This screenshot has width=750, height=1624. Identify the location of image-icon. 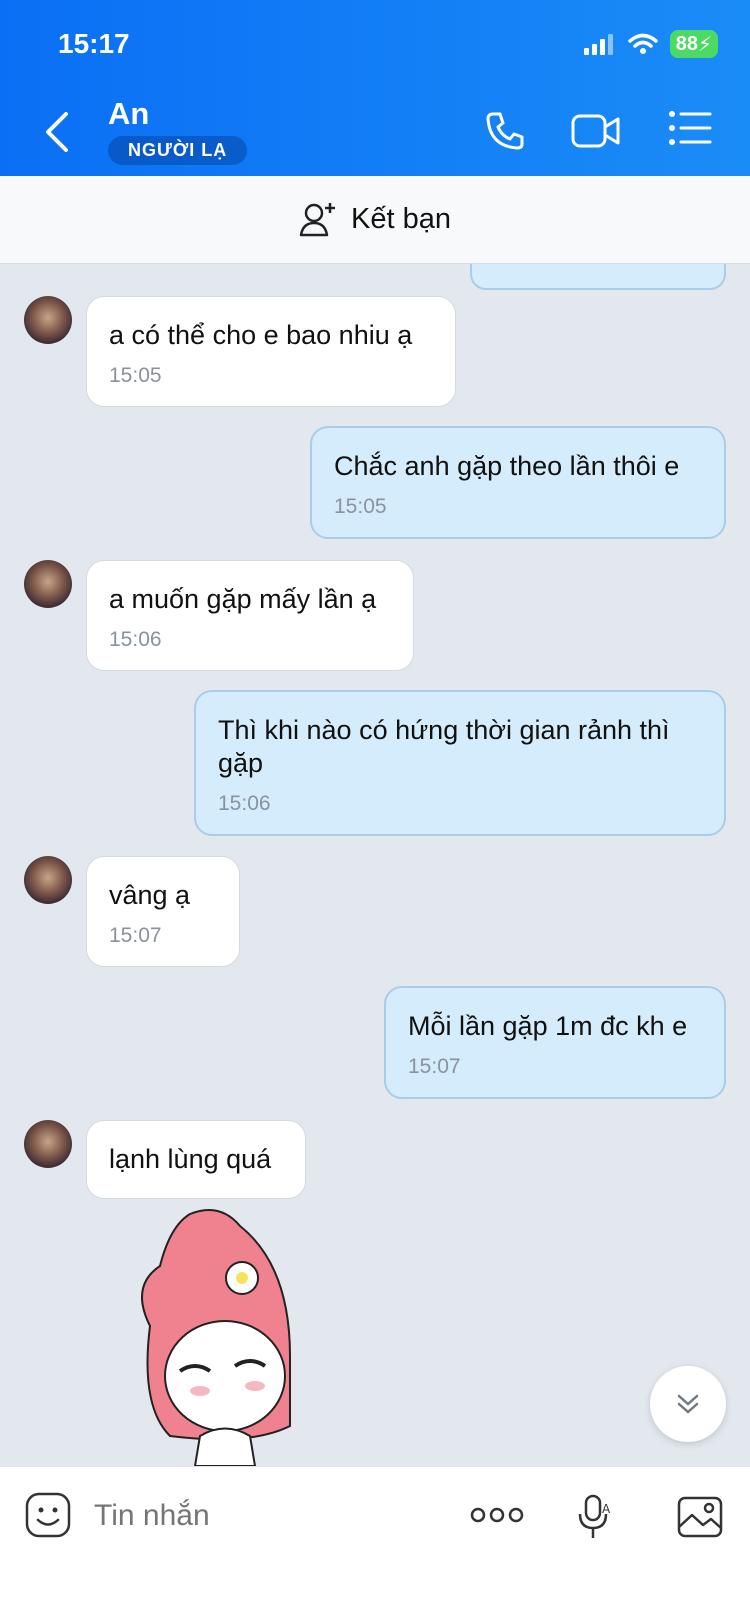
(700, 1517).